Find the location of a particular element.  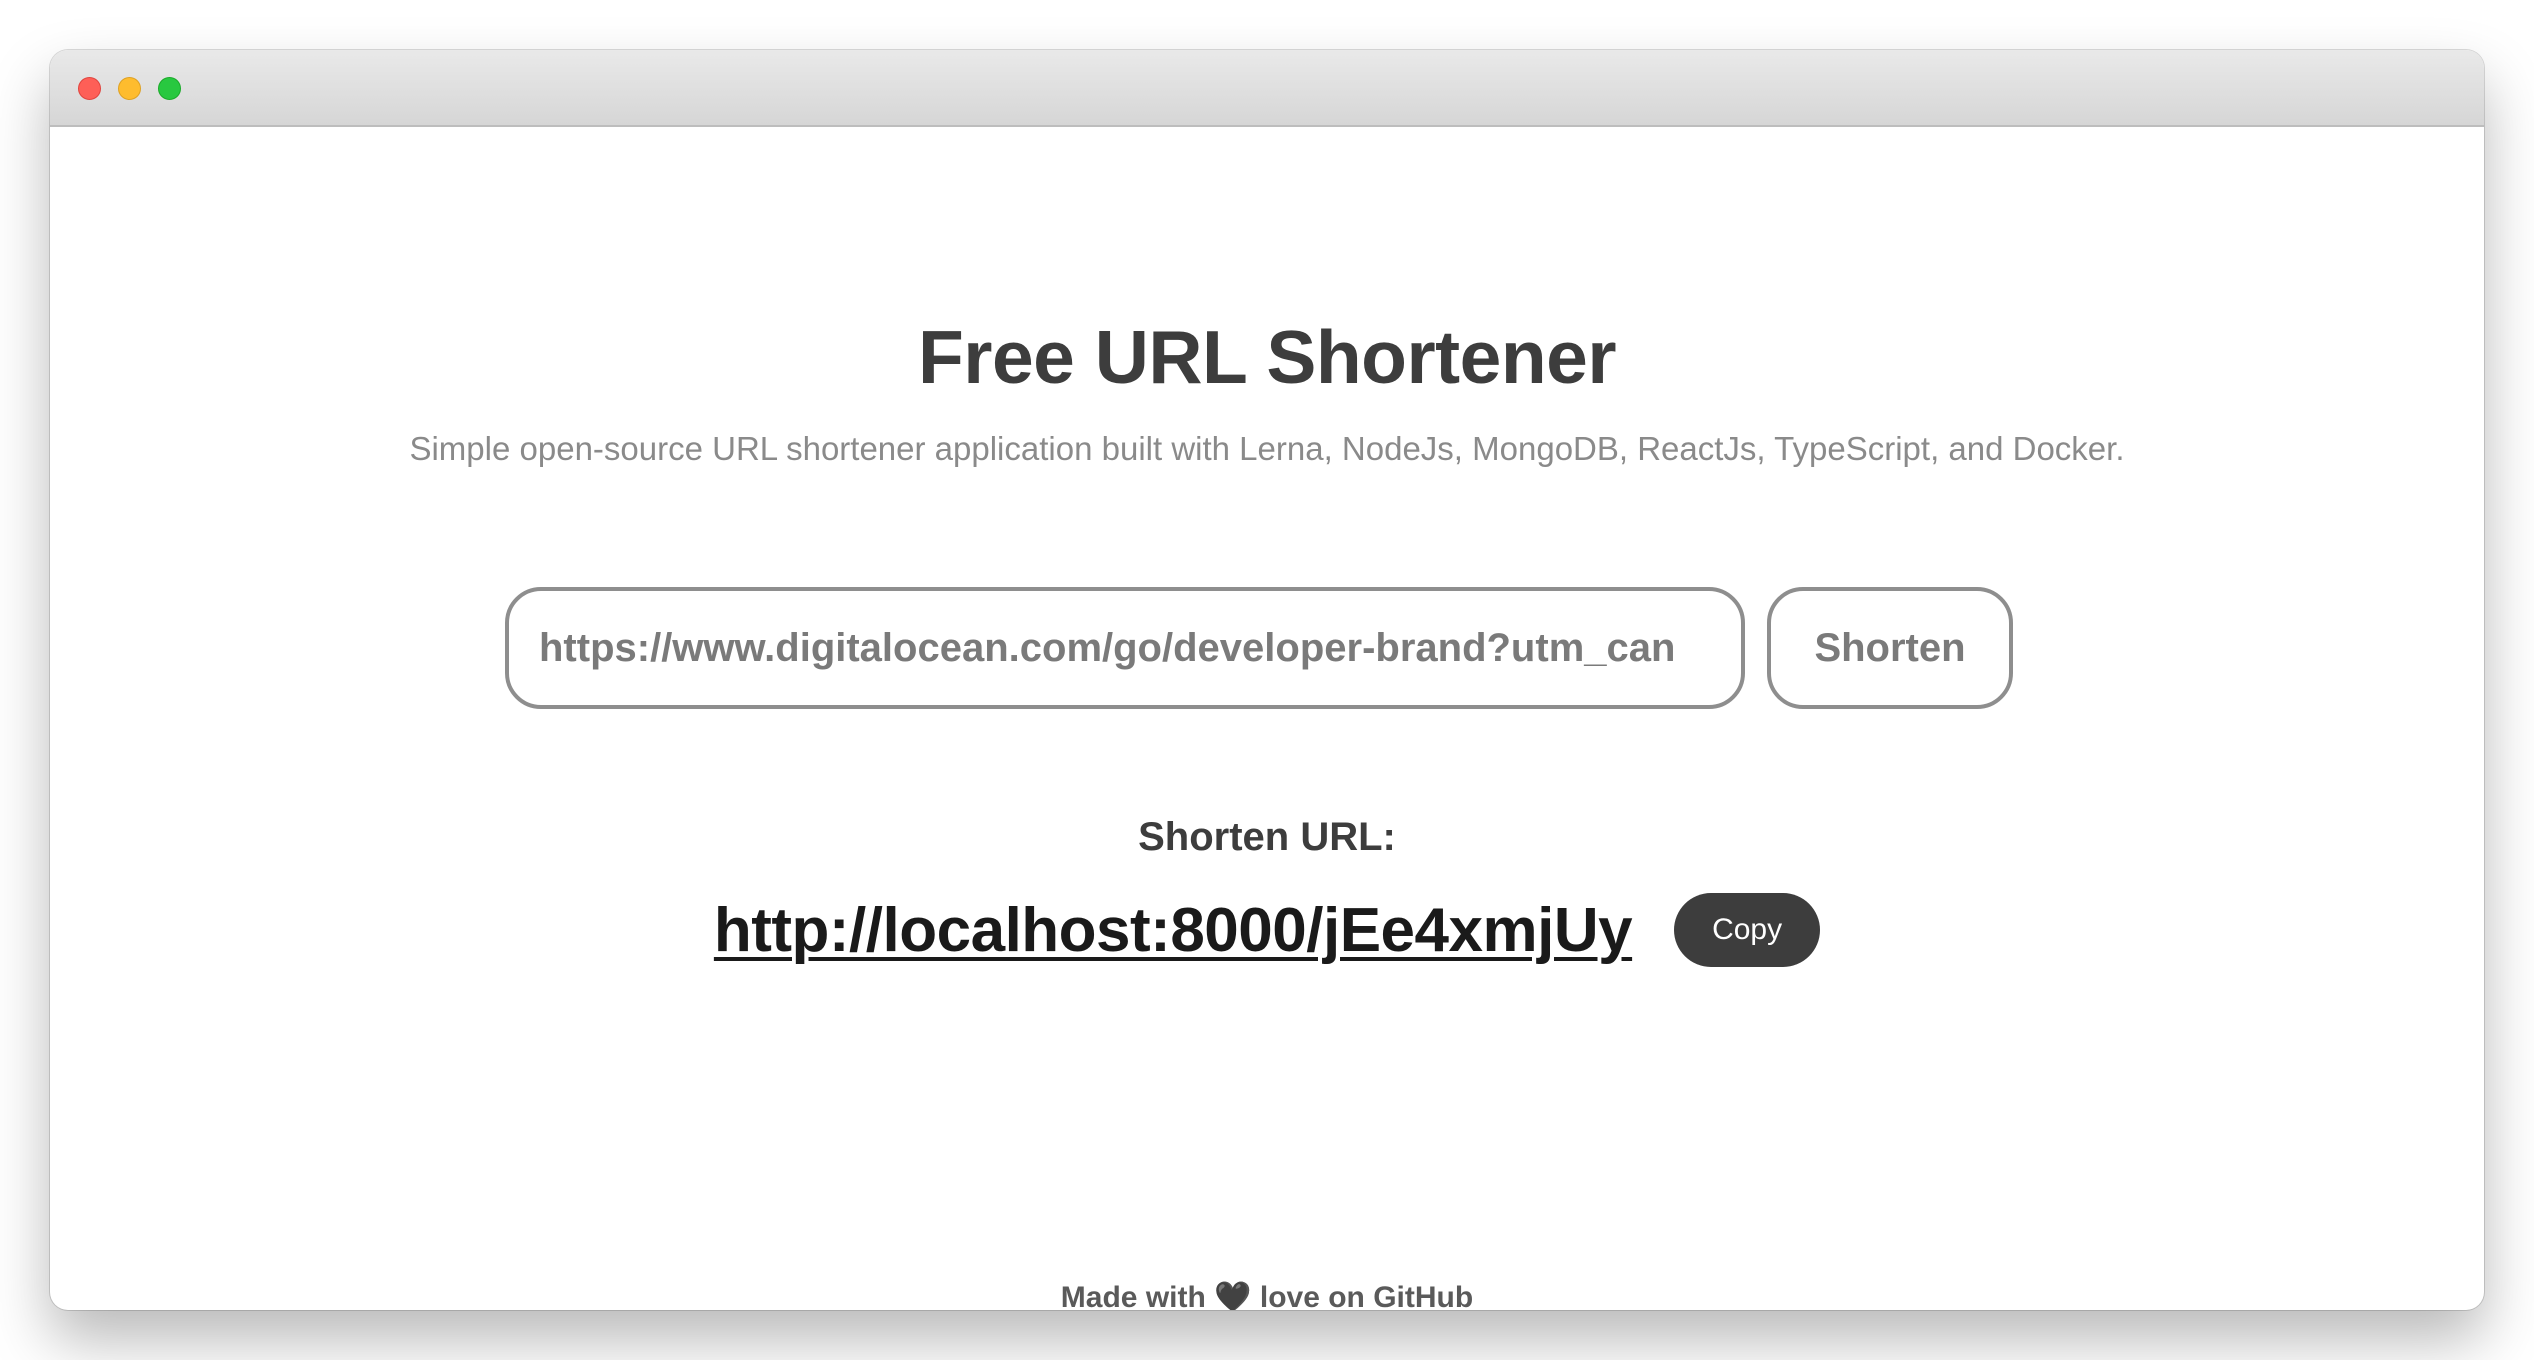

long-url-input is located at coordinates (1125, 648).